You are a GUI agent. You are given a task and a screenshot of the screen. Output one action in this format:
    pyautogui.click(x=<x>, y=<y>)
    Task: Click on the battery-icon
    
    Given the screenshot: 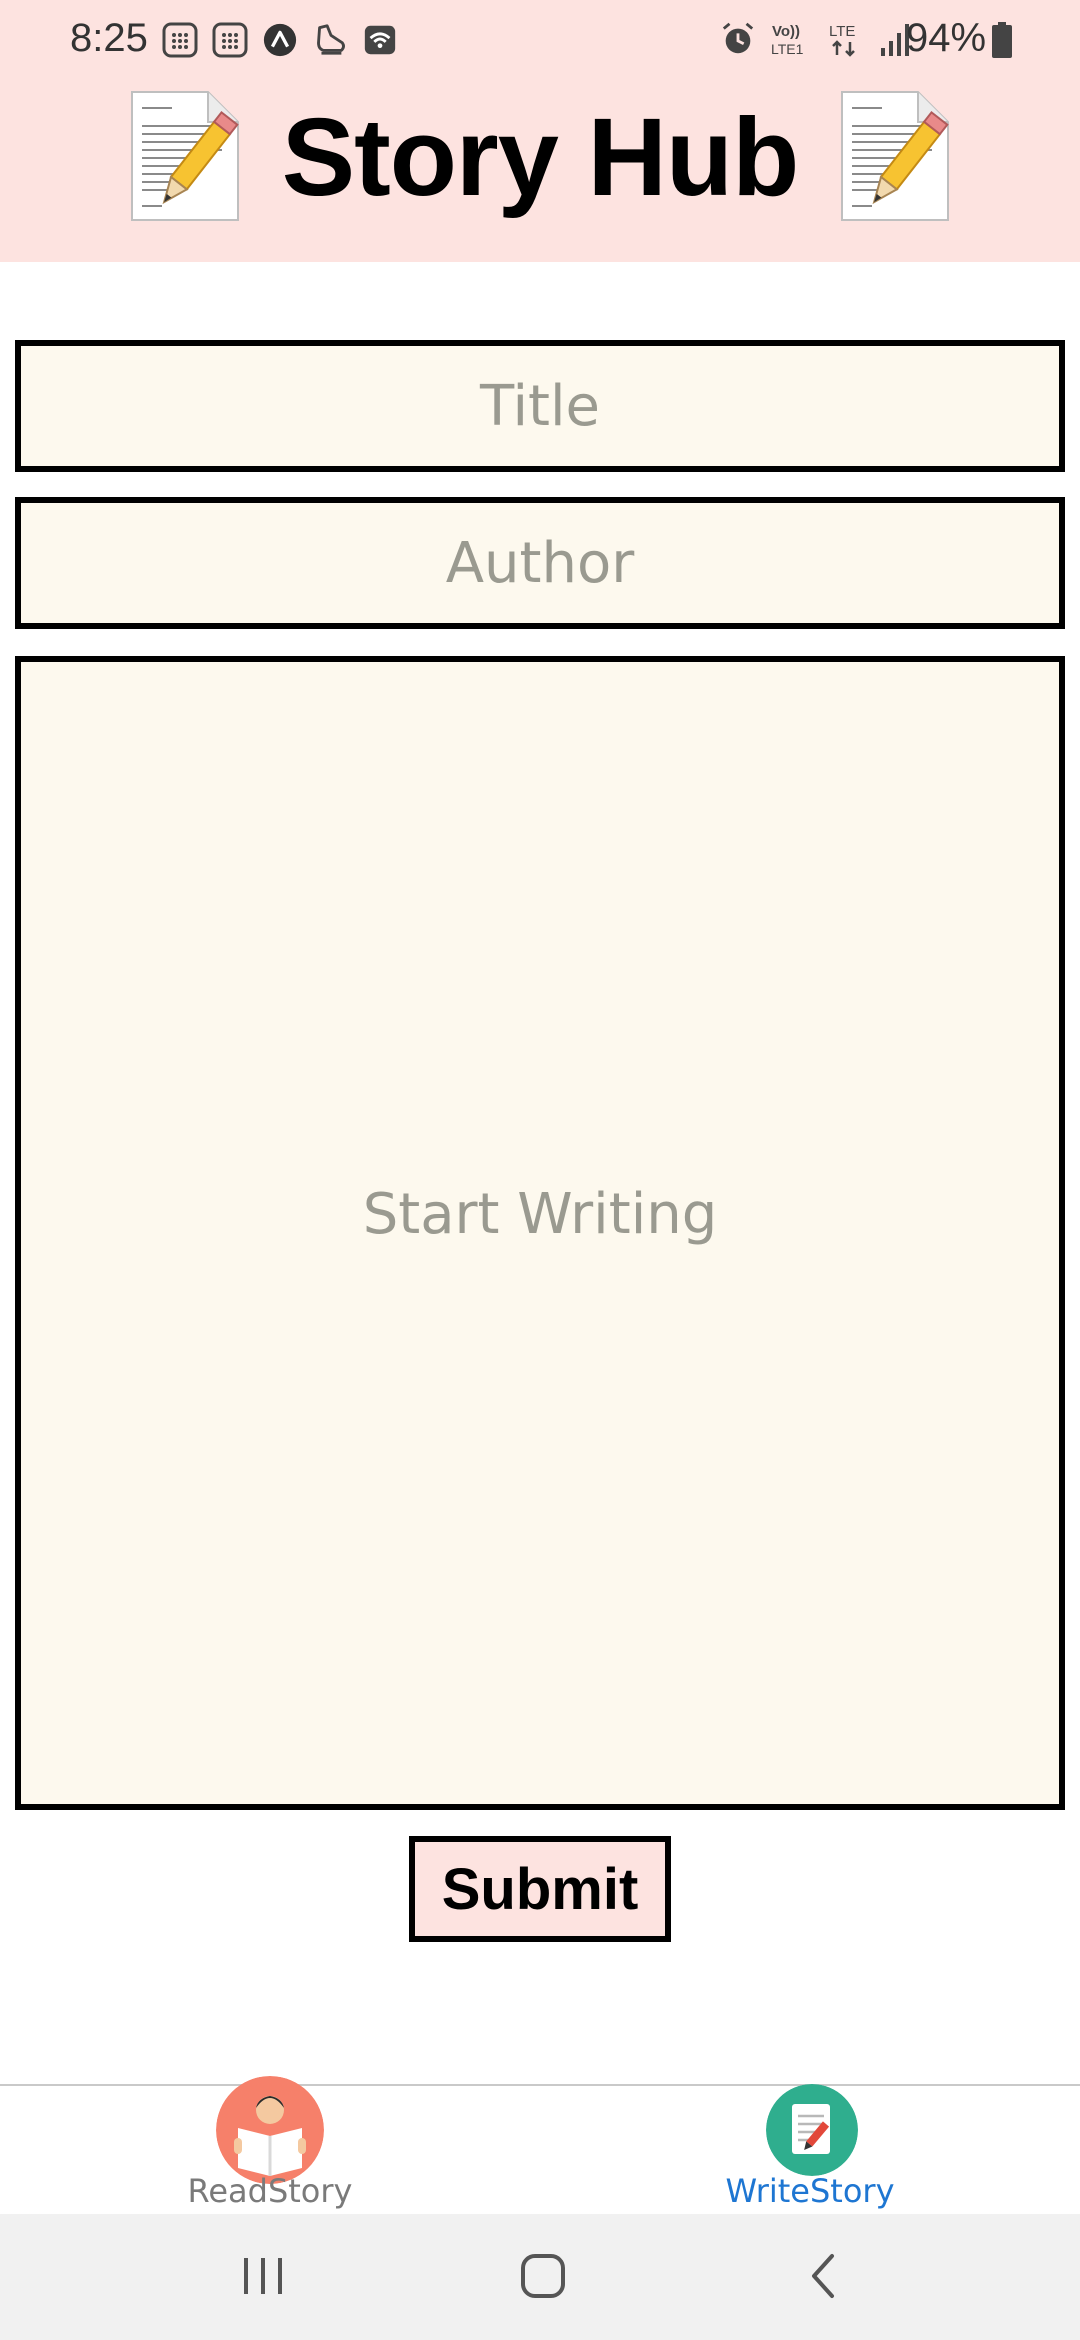 What is the action you would take?
    pyautogui.click(x=1002, y=40)
    